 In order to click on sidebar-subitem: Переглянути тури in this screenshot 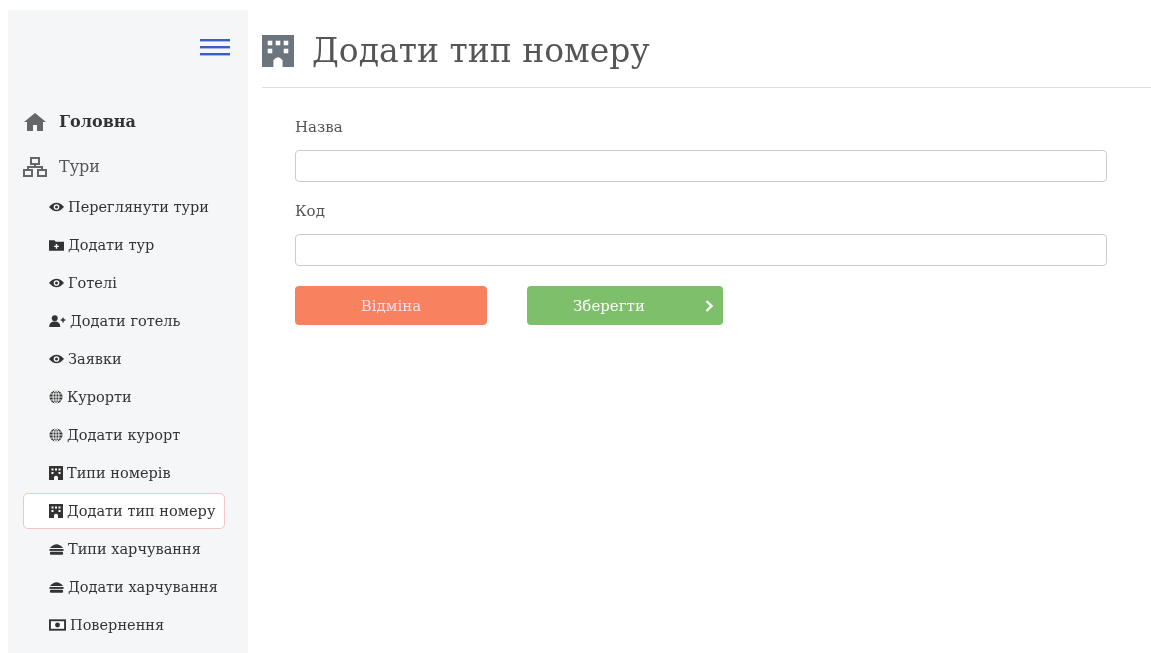, I will do `click(124, 207)`.